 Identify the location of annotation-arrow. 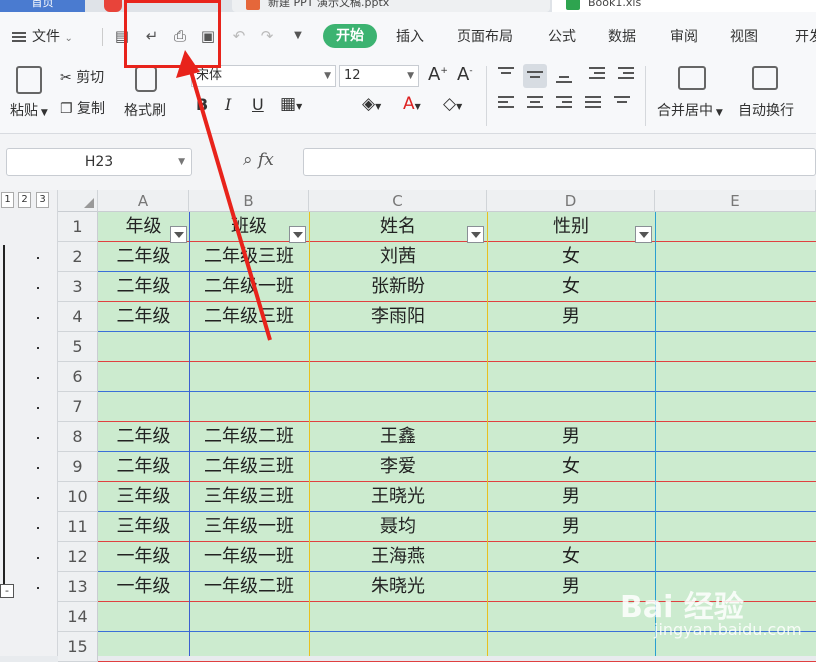
(224, 195).